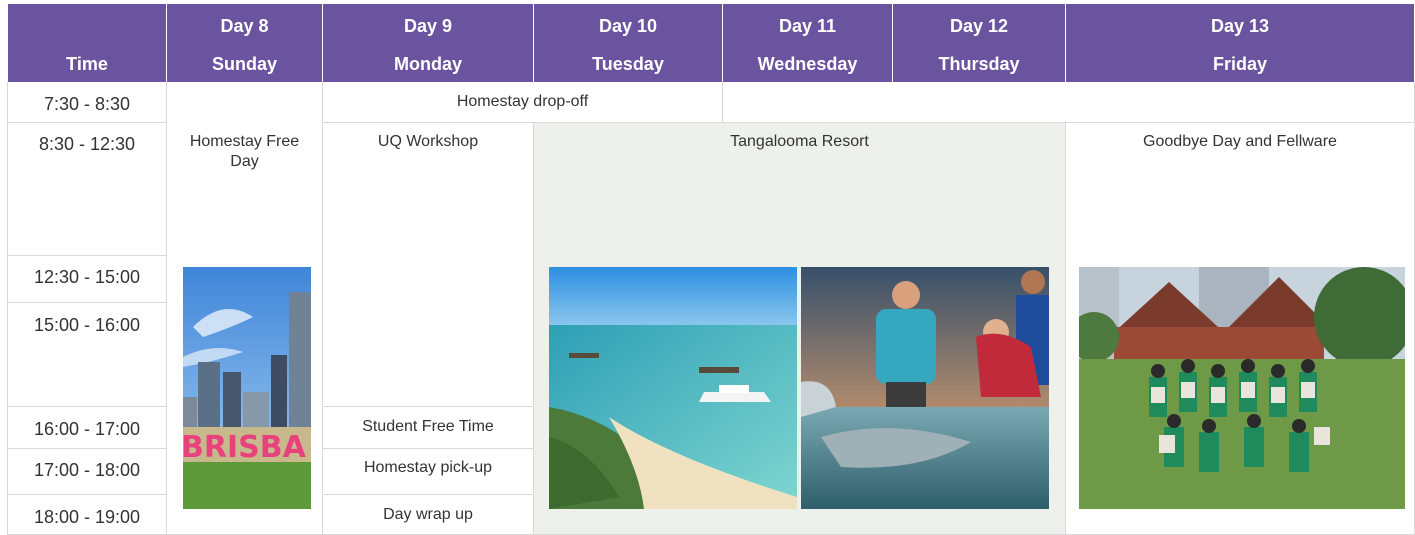  What do you see at coordinates (87, 470) in the screenshot?
I see `time-slot: 17:00 - 18:00` at bounding box center [87, 470].